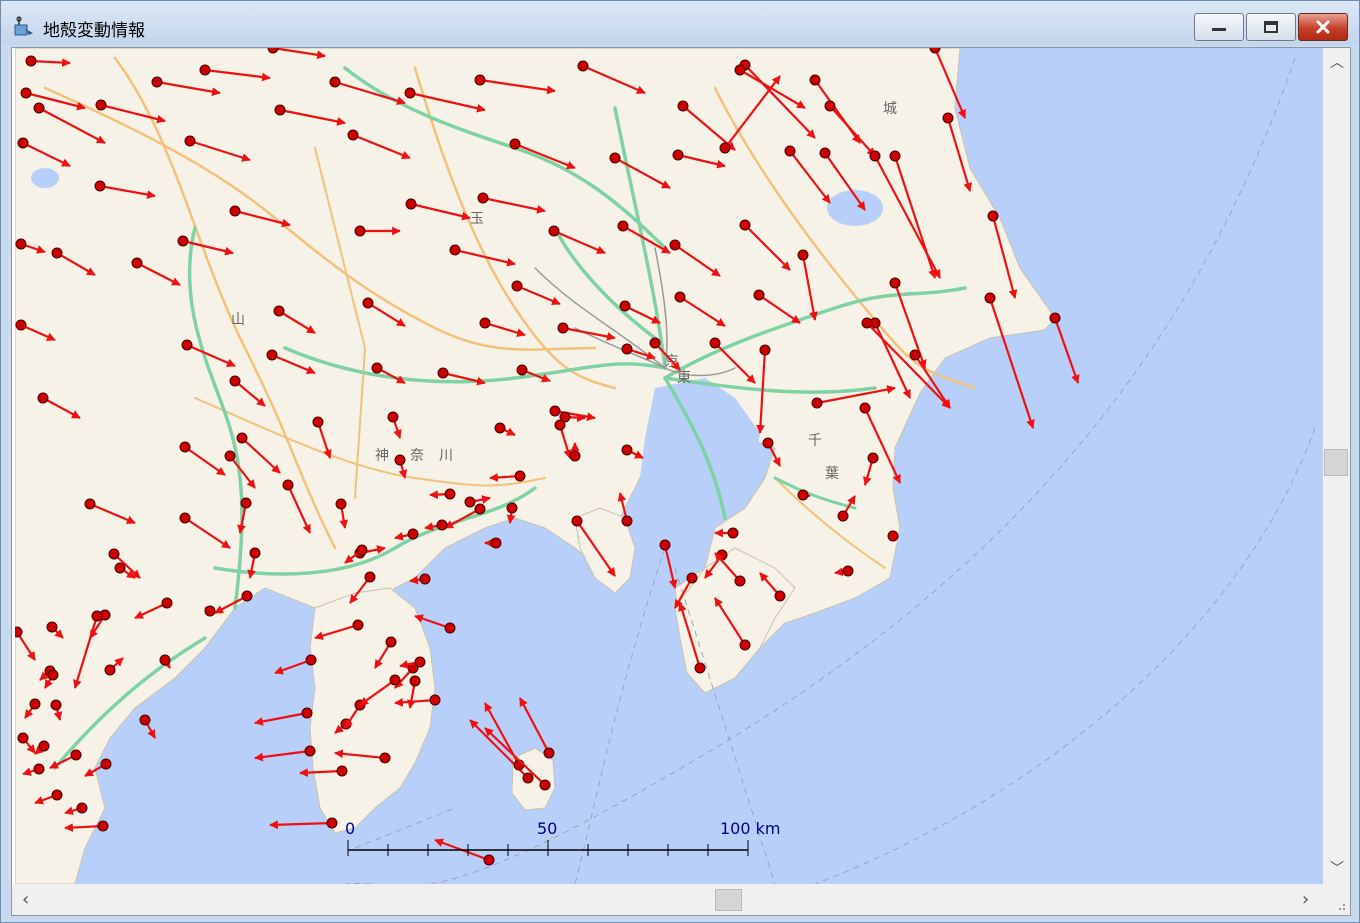 This screenshot has height=923, width=1360. Describe the element at coordinates (1323, 27) in the screenshot. I see `close-button` at that location.